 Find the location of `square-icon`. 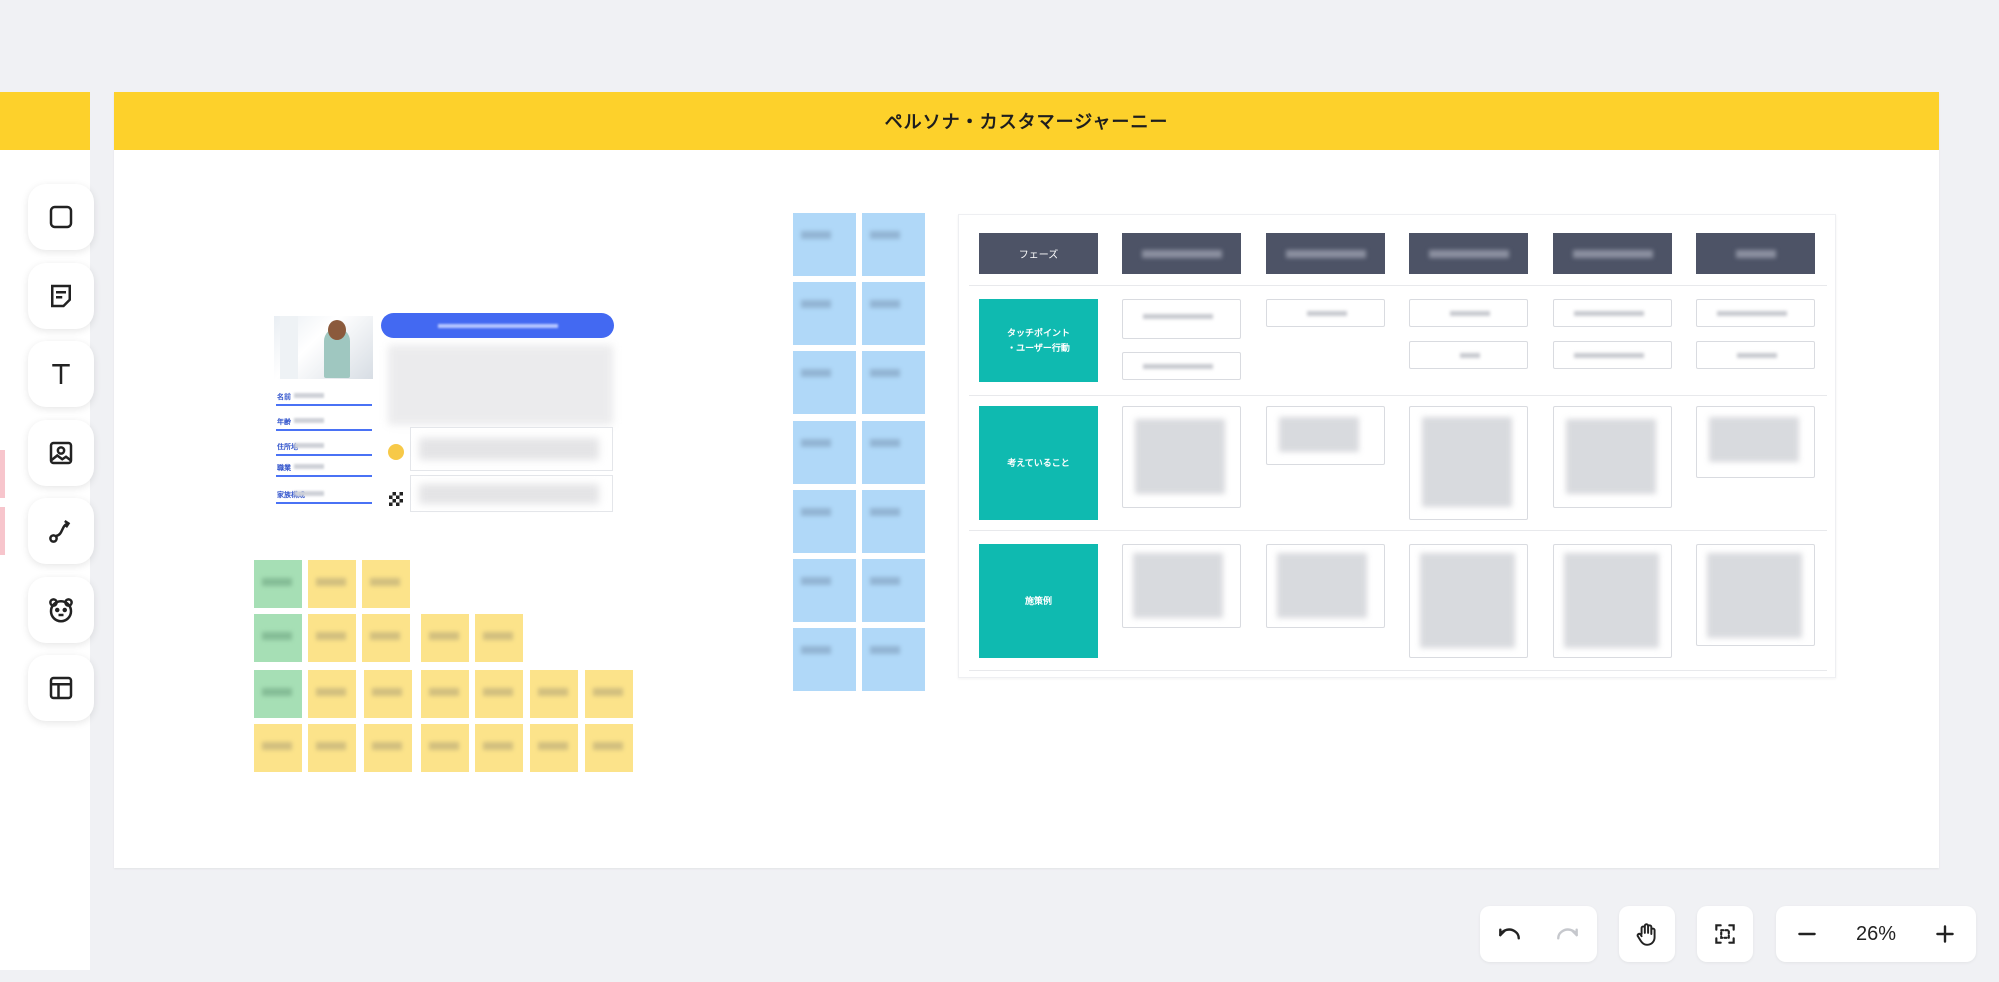

square-icon is located at coordinates (61, 217).